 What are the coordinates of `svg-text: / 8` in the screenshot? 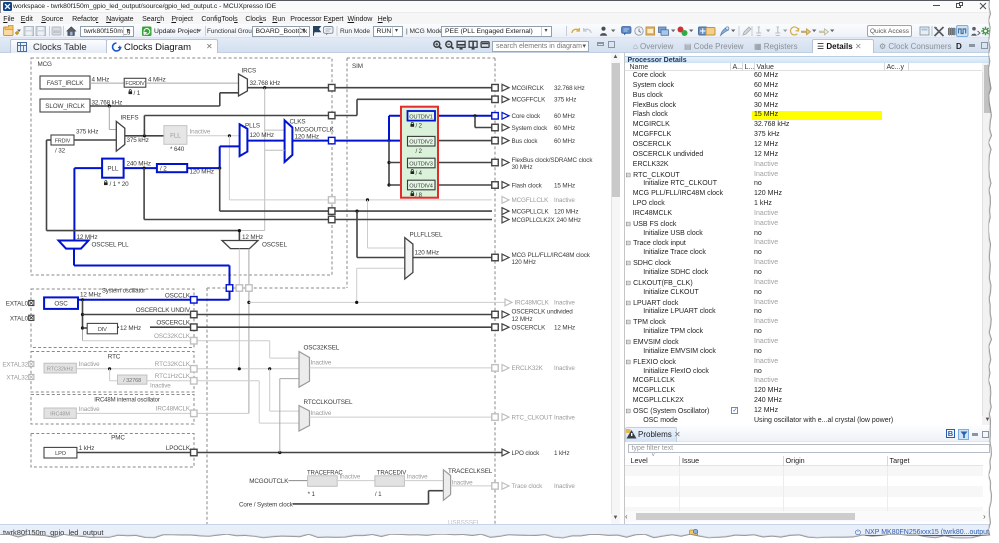 It's located at (419, 196).